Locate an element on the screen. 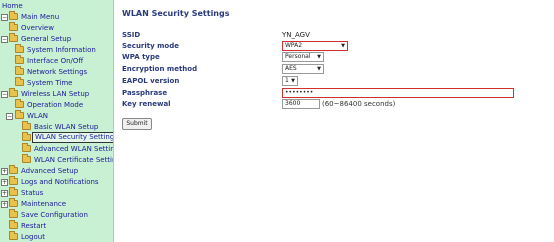 The height and width of the screenshot is (242, 554). eapol-version-value: 1 is located at coordinates (287, 80).